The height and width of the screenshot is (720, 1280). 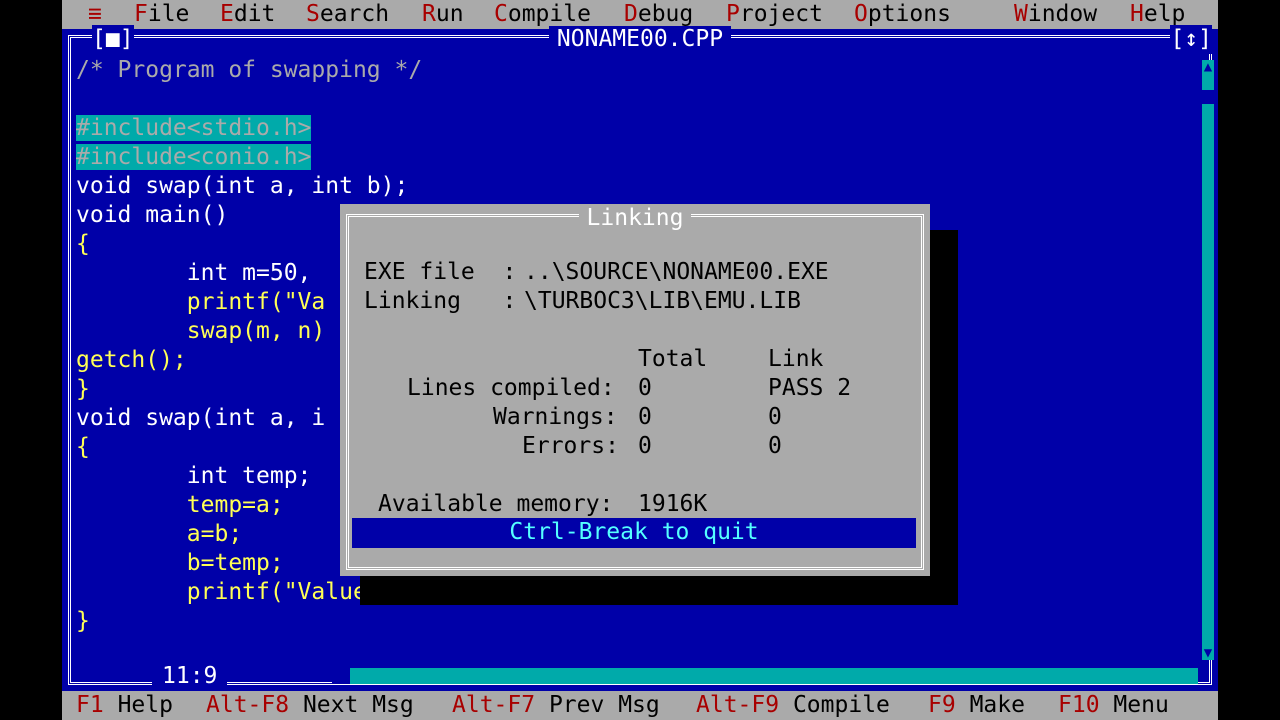 I want to click on code-line: /* Program of swapping */, so click(x=249, y=70).